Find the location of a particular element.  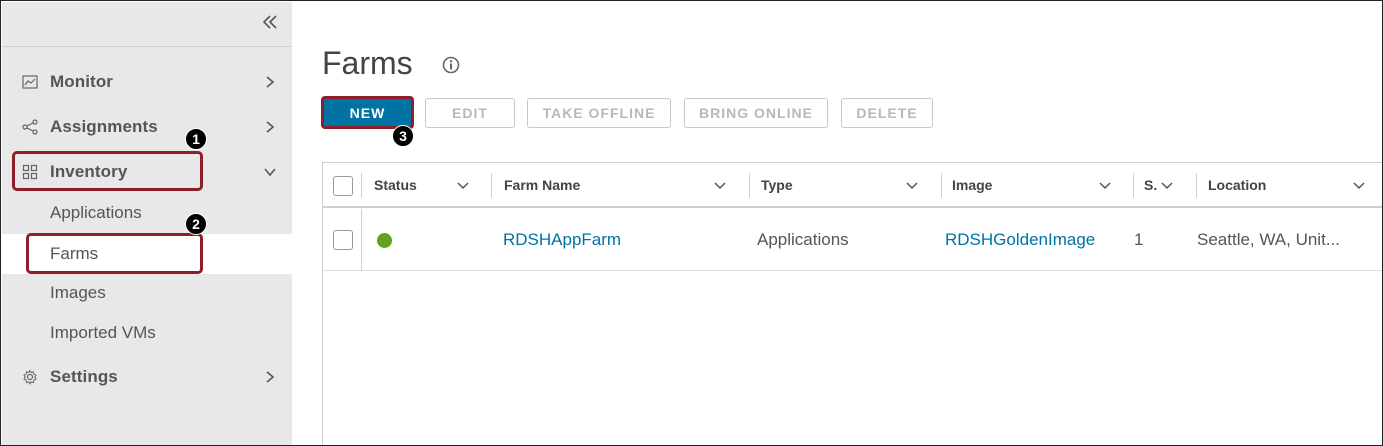

select-all-checkbox is located at coordinates (343, 186).